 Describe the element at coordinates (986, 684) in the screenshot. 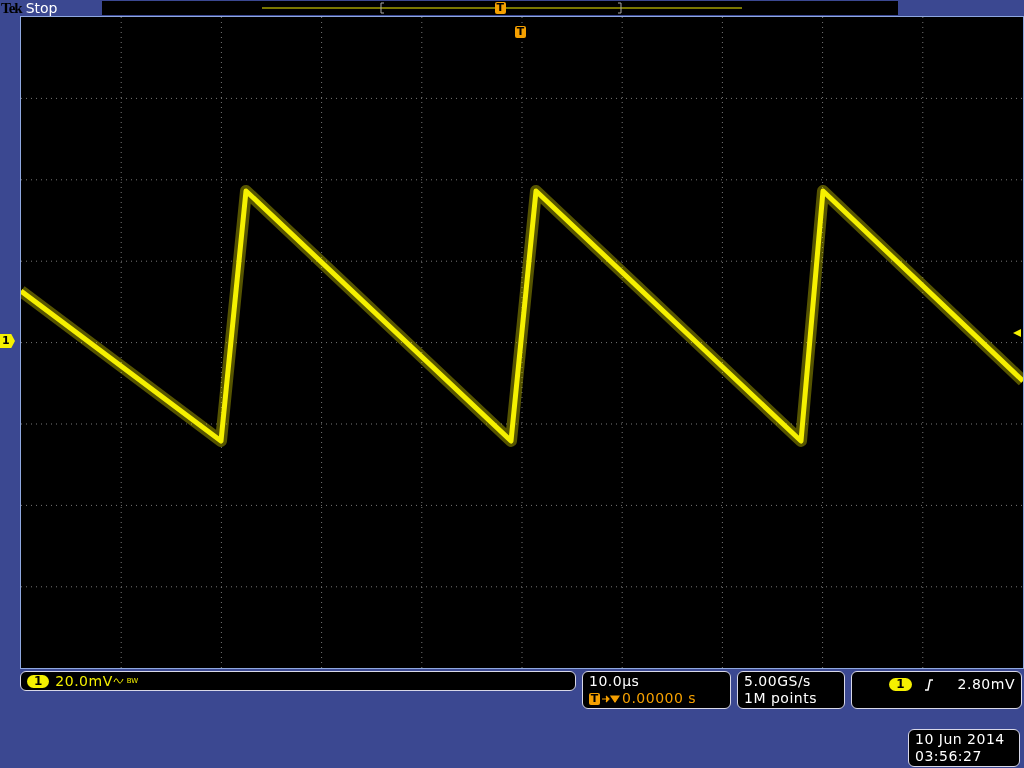

I see `trigger-level: 2.80mV` at that location.